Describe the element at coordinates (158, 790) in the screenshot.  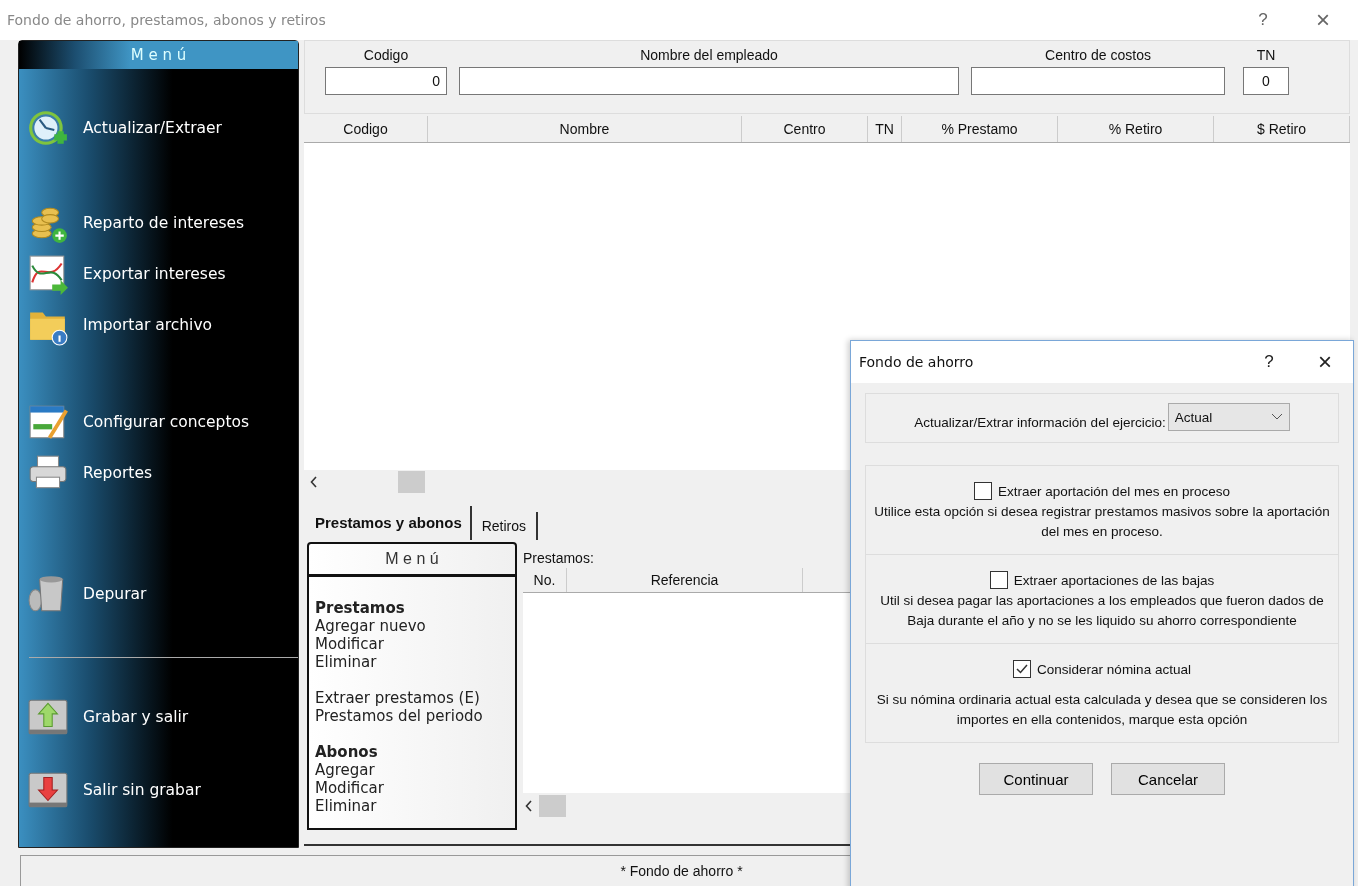
I see `sidebar-item: Salir sin grabar` at that location.